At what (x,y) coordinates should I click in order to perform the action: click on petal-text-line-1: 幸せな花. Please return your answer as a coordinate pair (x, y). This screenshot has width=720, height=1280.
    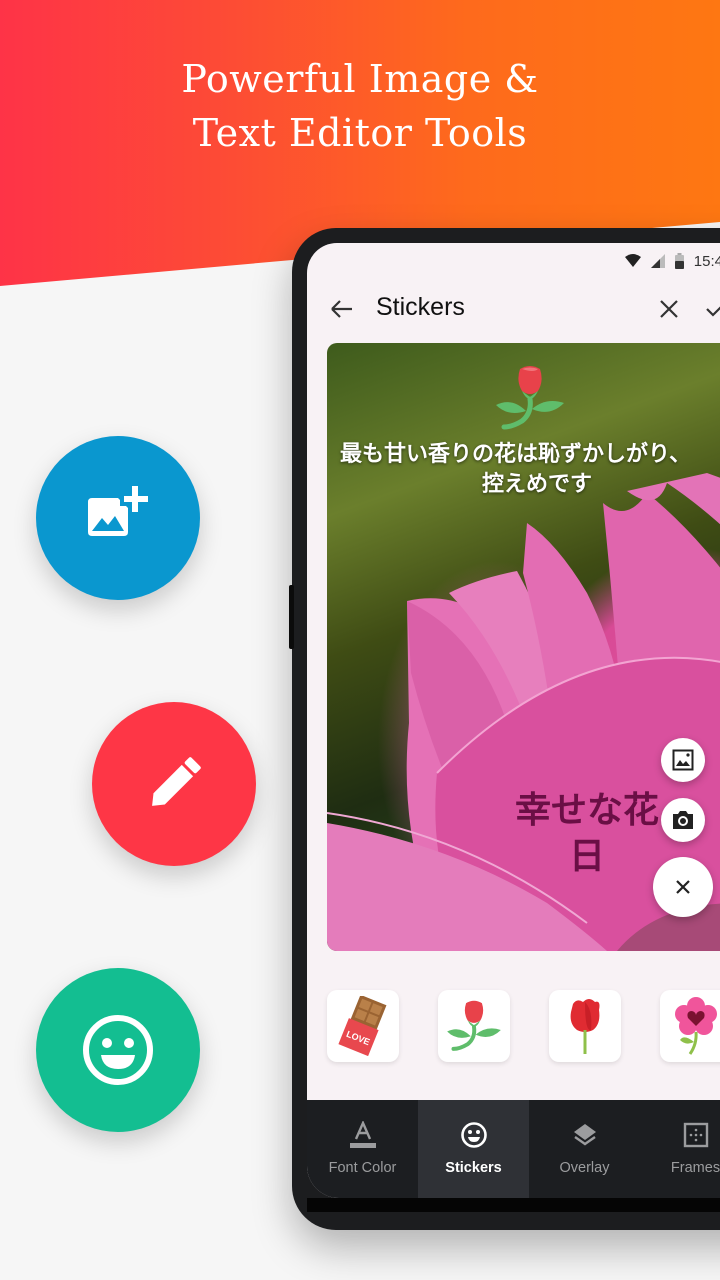
    Looking at the image, I should click on (586, 809).